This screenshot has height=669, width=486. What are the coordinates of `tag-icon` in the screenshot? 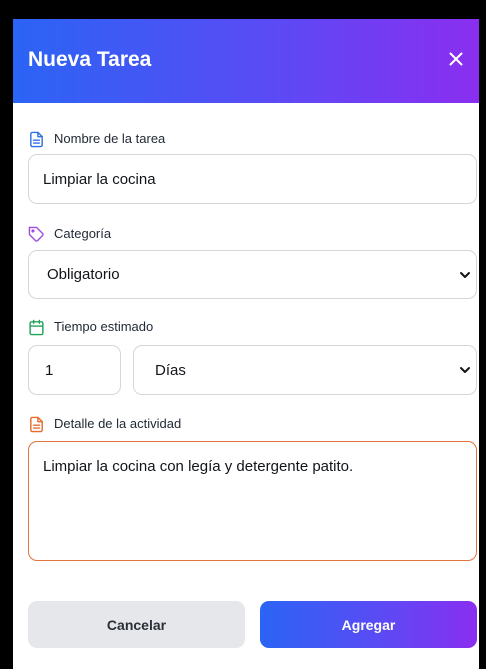 It's located at (36, 234).